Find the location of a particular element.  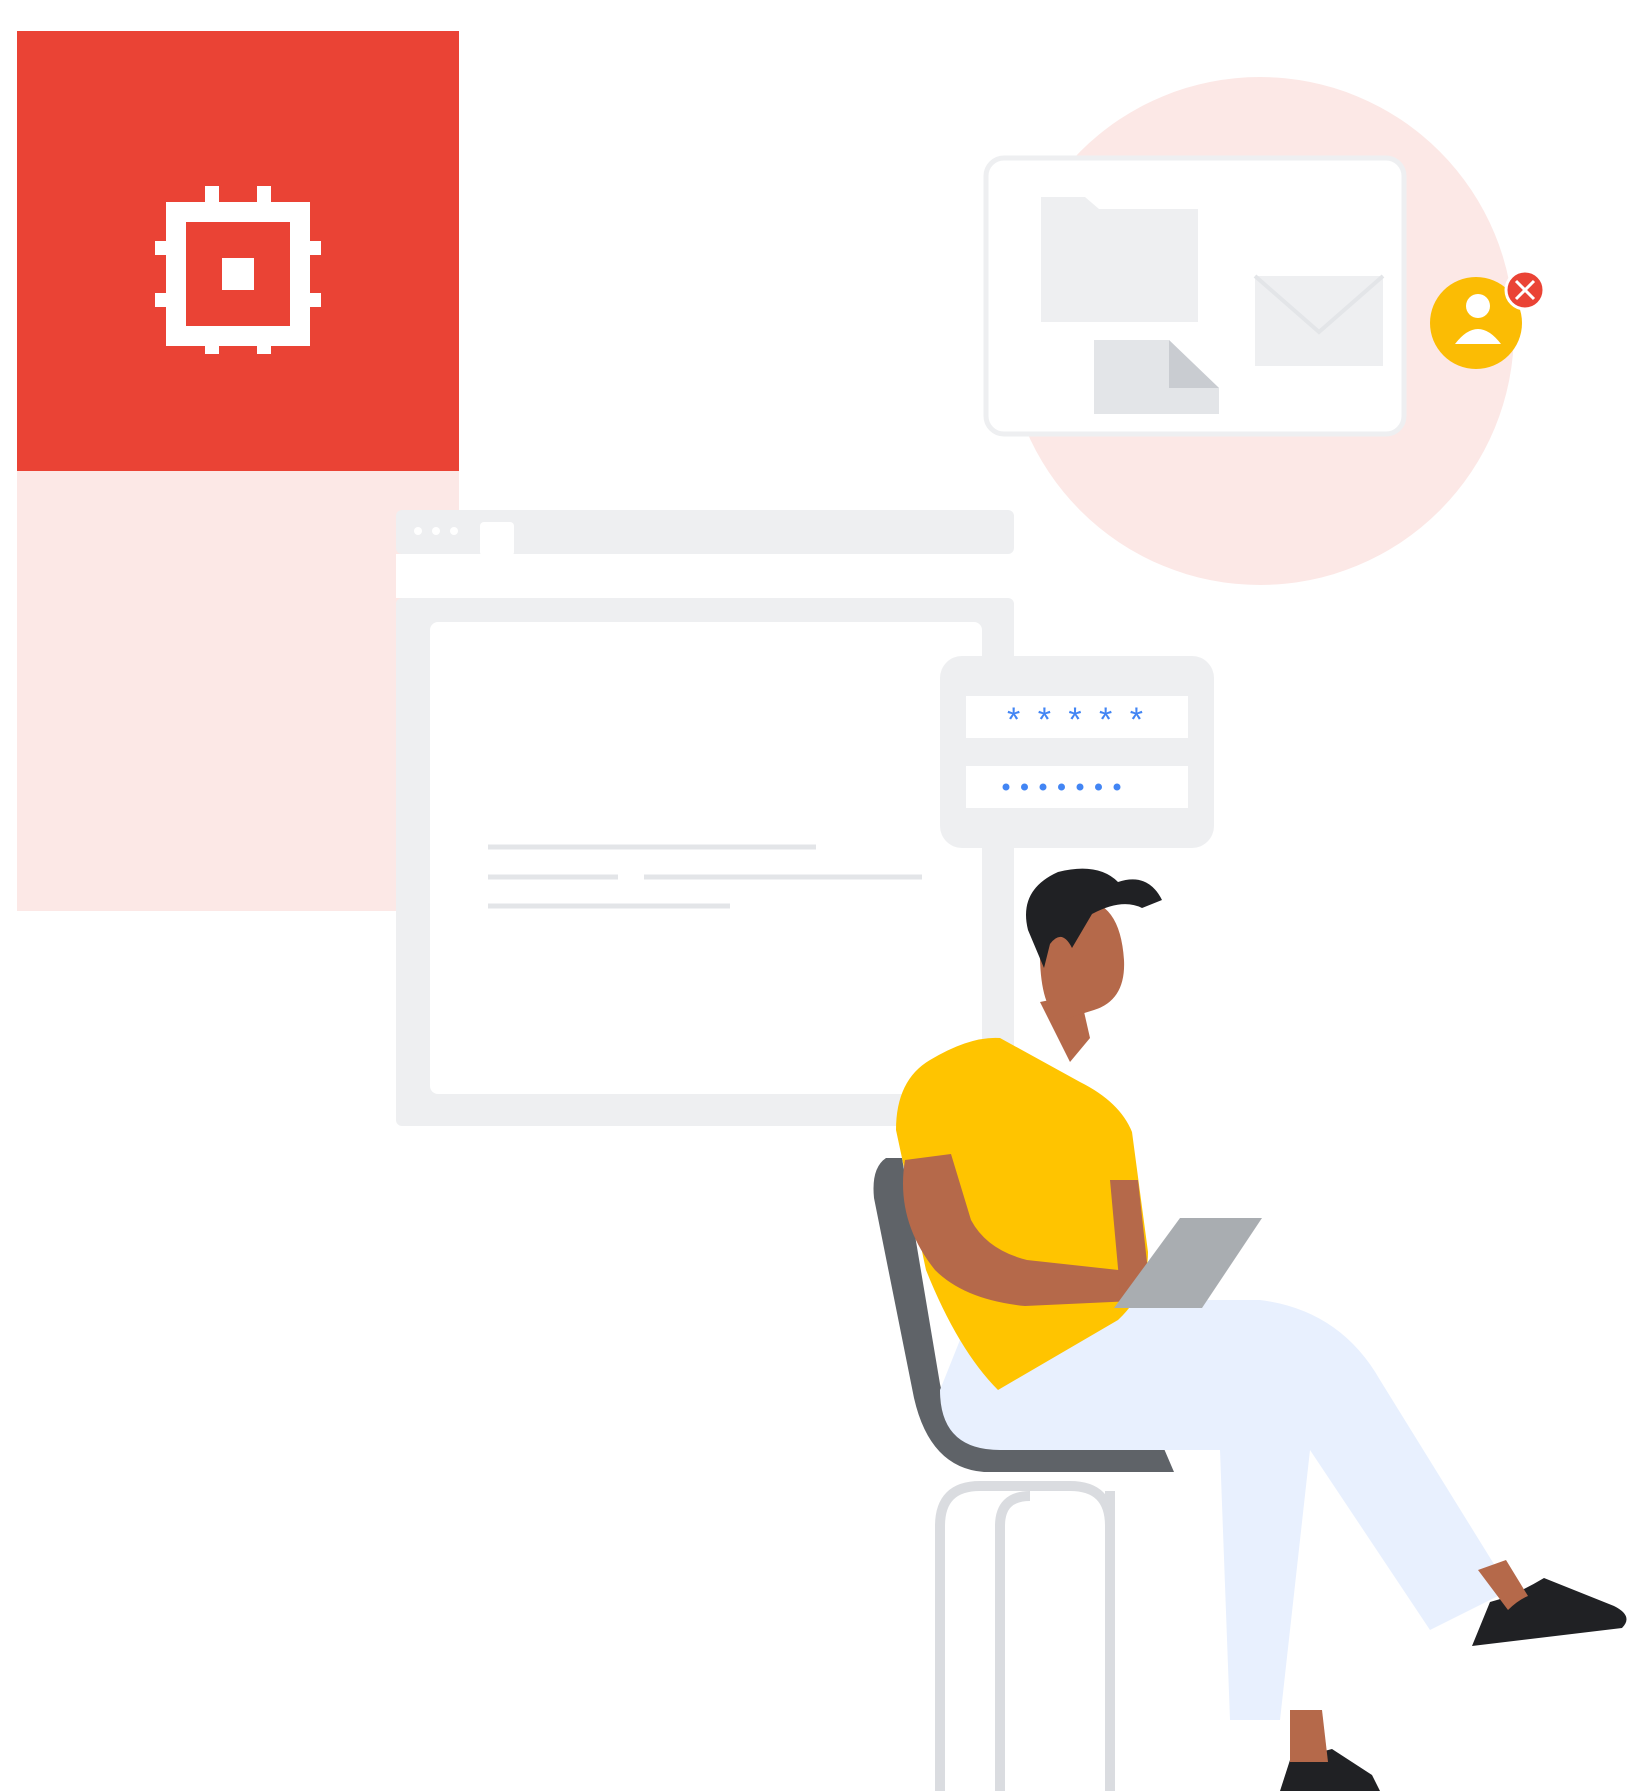

browser-content is located at coordinates (706, 858).